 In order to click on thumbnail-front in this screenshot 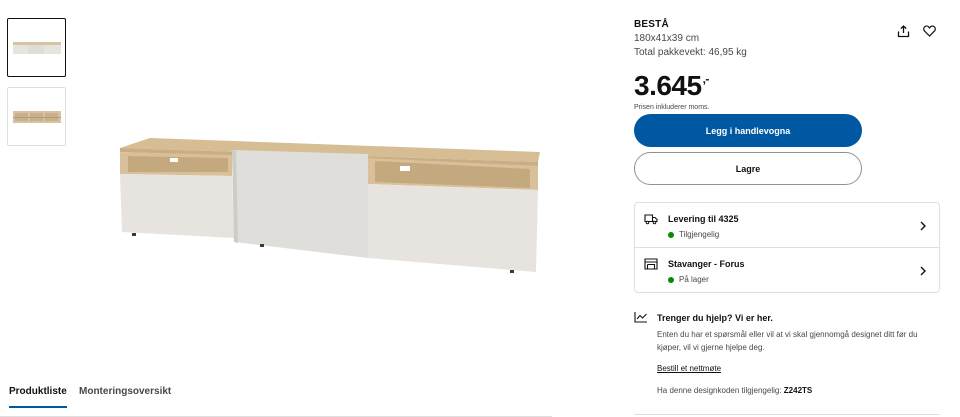, I will do `click(36, 47)`.